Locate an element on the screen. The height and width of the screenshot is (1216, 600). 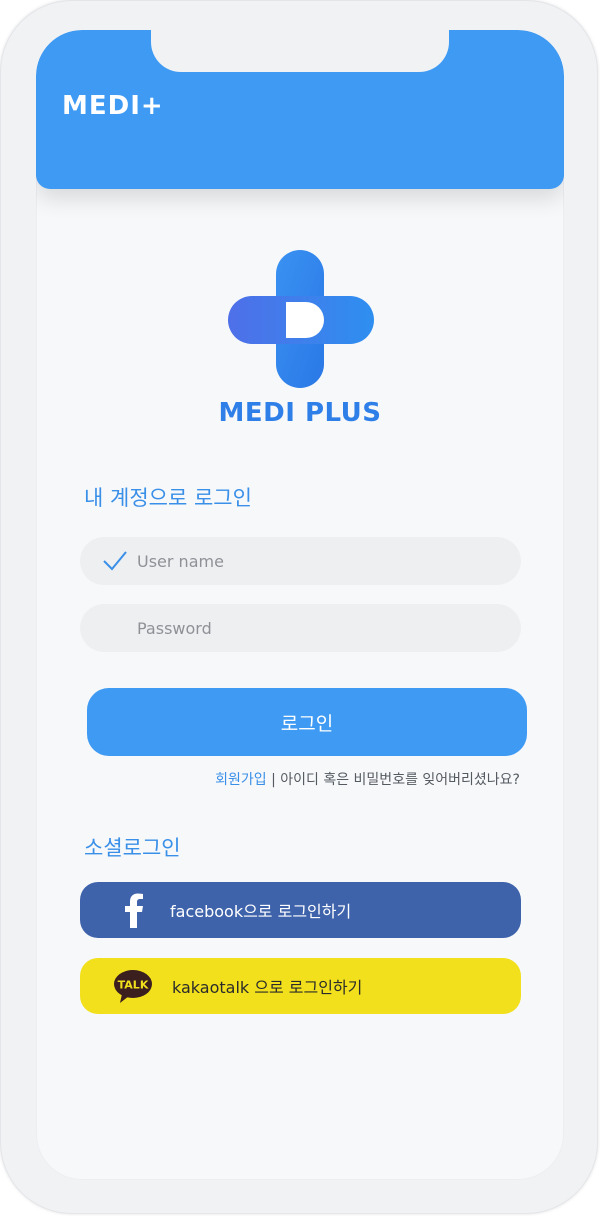
password-field is located at coordinates (300, 628).